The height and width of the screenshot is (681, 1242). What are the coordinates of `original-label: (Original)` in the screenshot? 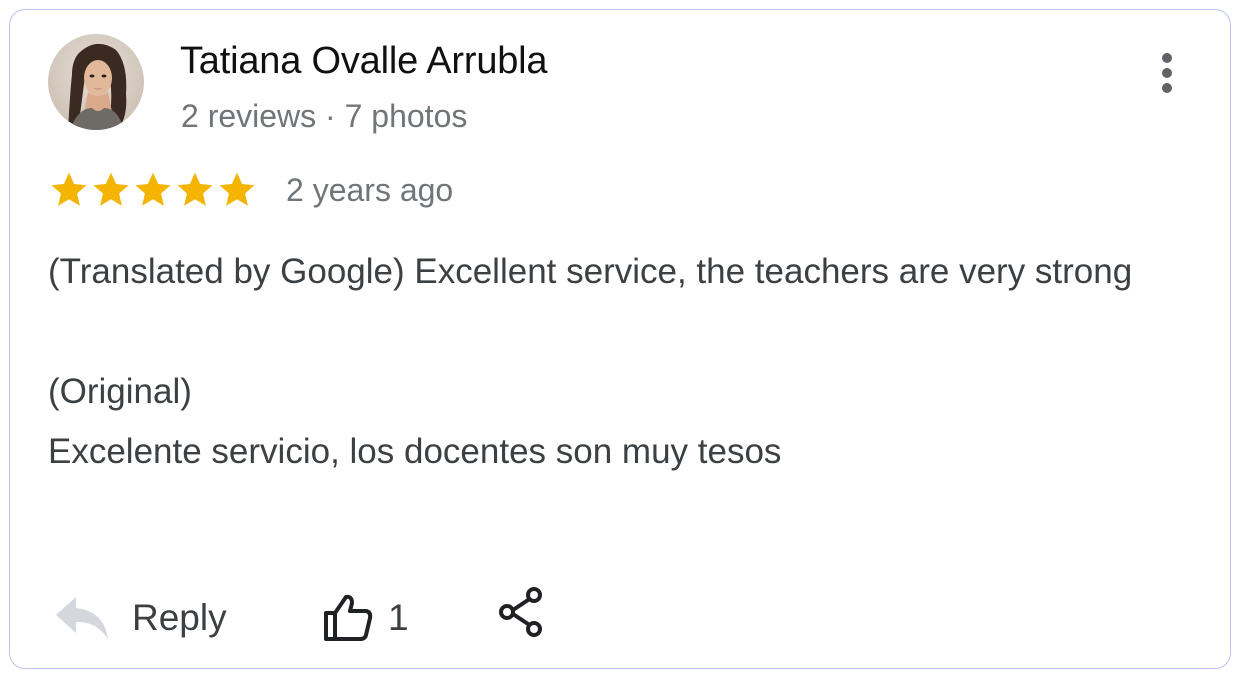 It's located at (120, 391).